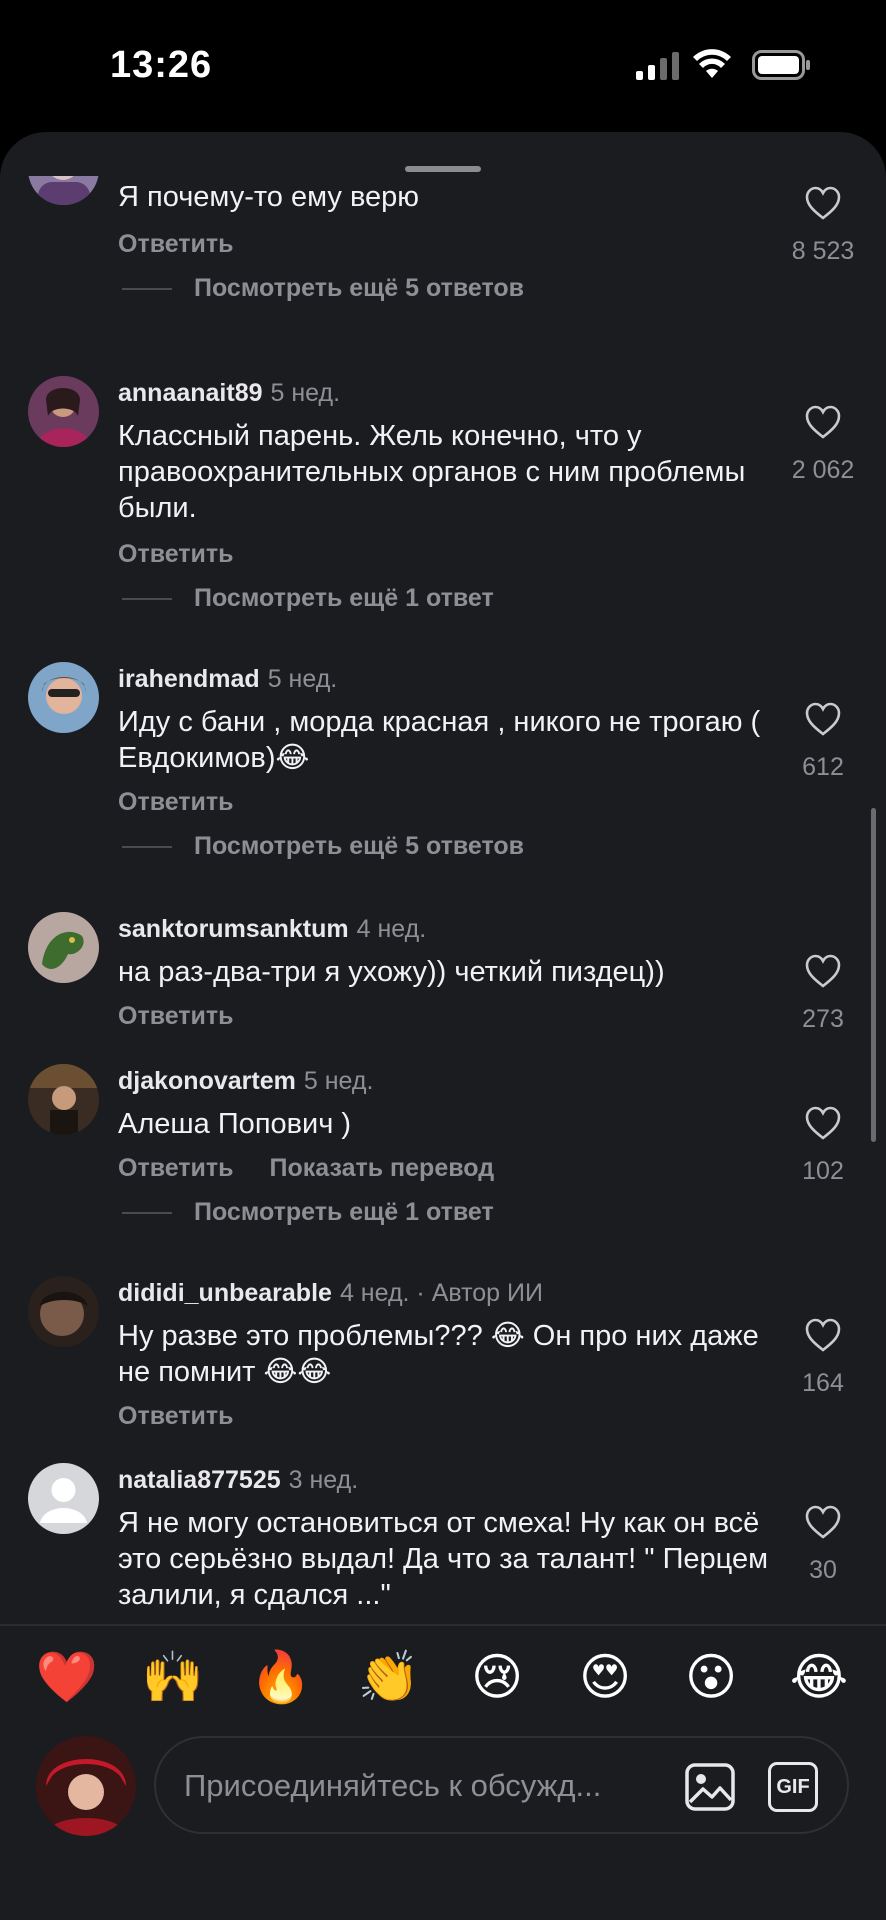 This screenshot has height=1920, width=886. I want to click on emoji-bar-divider, so click(443, 1625).